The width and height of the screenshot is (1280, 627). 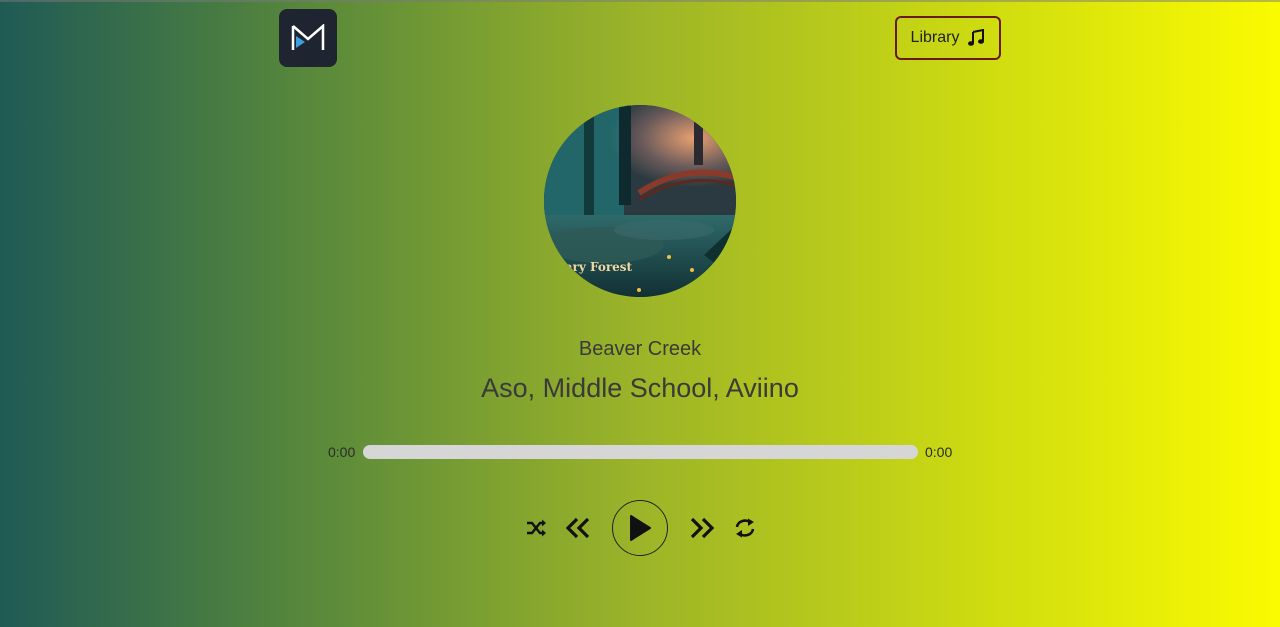 What do you see at coordinates (640, 452) in the screenshot?
I see `progress-slider` at bounding box center [640, 452].